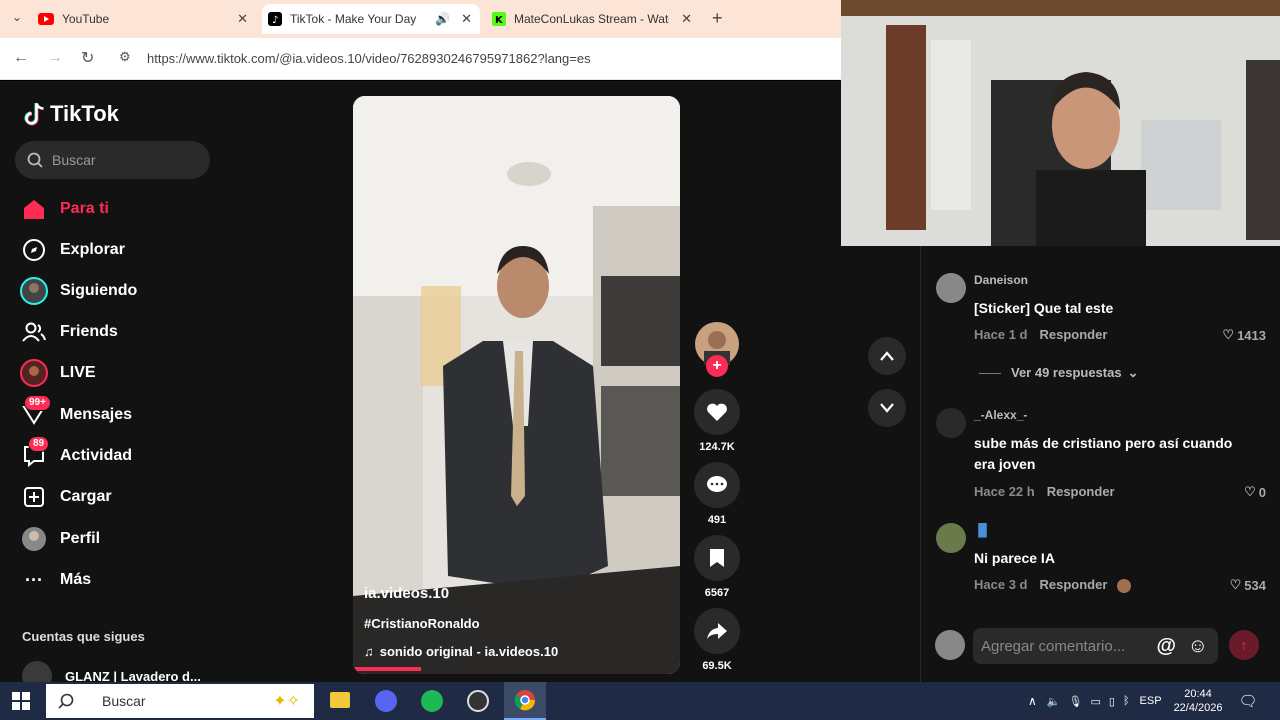 Image resolution: width=1280 pixels, height=720 pixels. I want to click on sidebar-item-para-ti: Para ti, so click(64, 209).